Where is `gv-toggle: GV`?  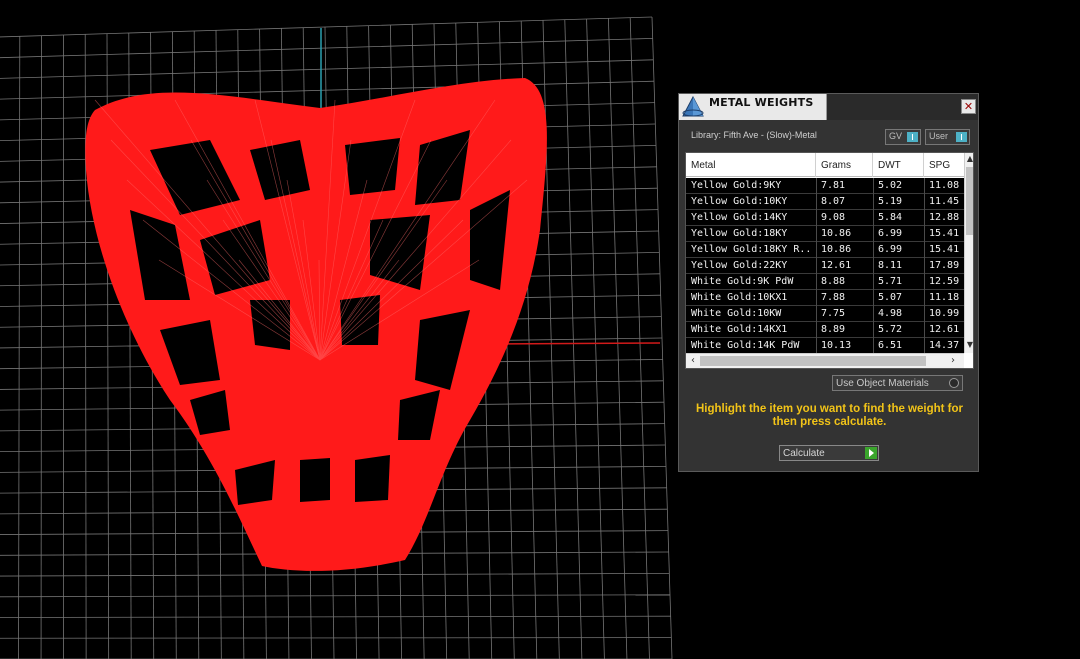
gv-toggle: GV is located at coordinates (903, 137).